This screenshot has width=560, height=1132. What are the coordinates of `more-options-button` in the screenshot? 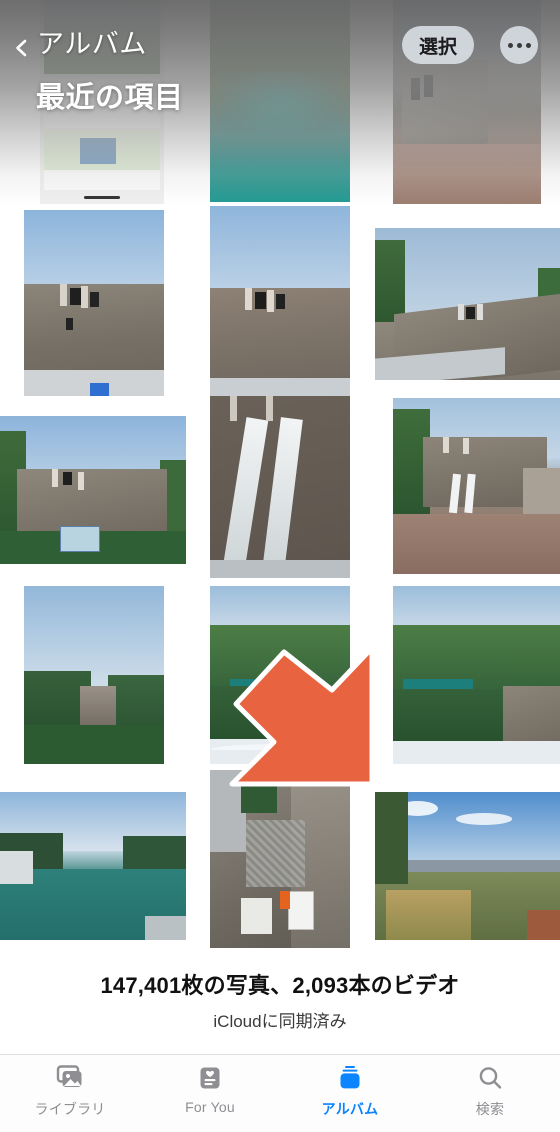 It's located at (519, 45).